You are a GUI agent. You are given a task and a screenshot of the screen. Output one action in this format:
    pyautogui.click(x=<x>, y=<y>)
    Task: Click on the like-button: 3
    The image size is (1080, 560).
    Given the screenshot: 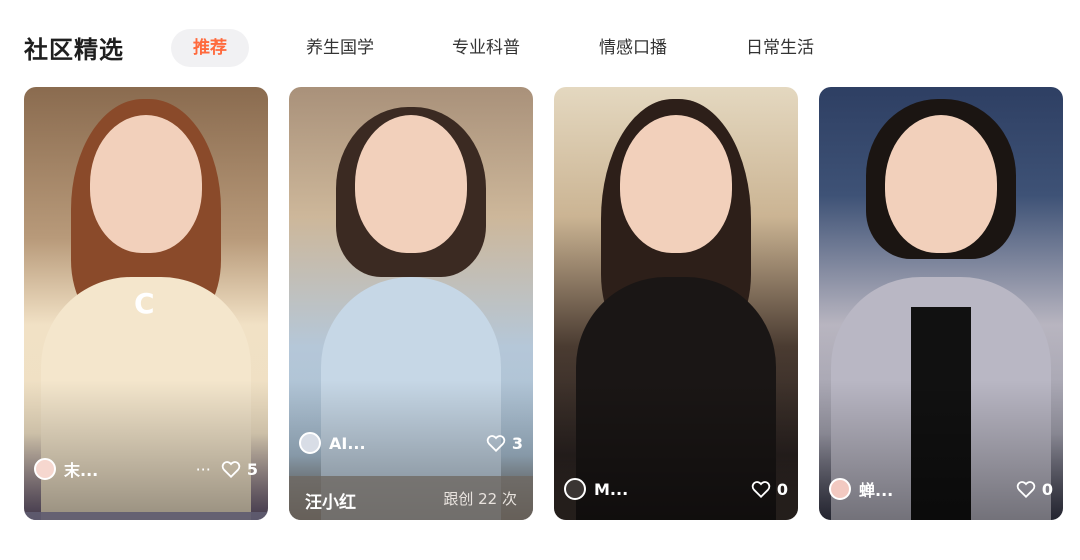 What is the action you would take?
    pyautogui.click(x=504, y=443)
    